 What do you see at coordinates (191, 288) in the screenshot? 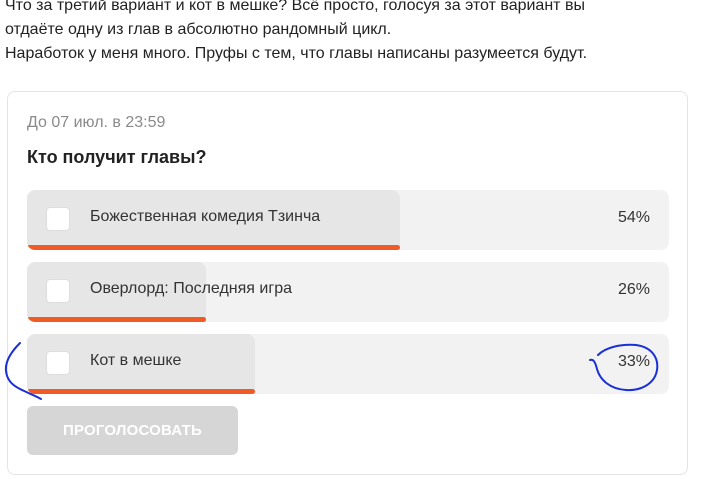
I see `poll-option-label: Оверлорд: Последняя игра` at bounding box center [191, 288].